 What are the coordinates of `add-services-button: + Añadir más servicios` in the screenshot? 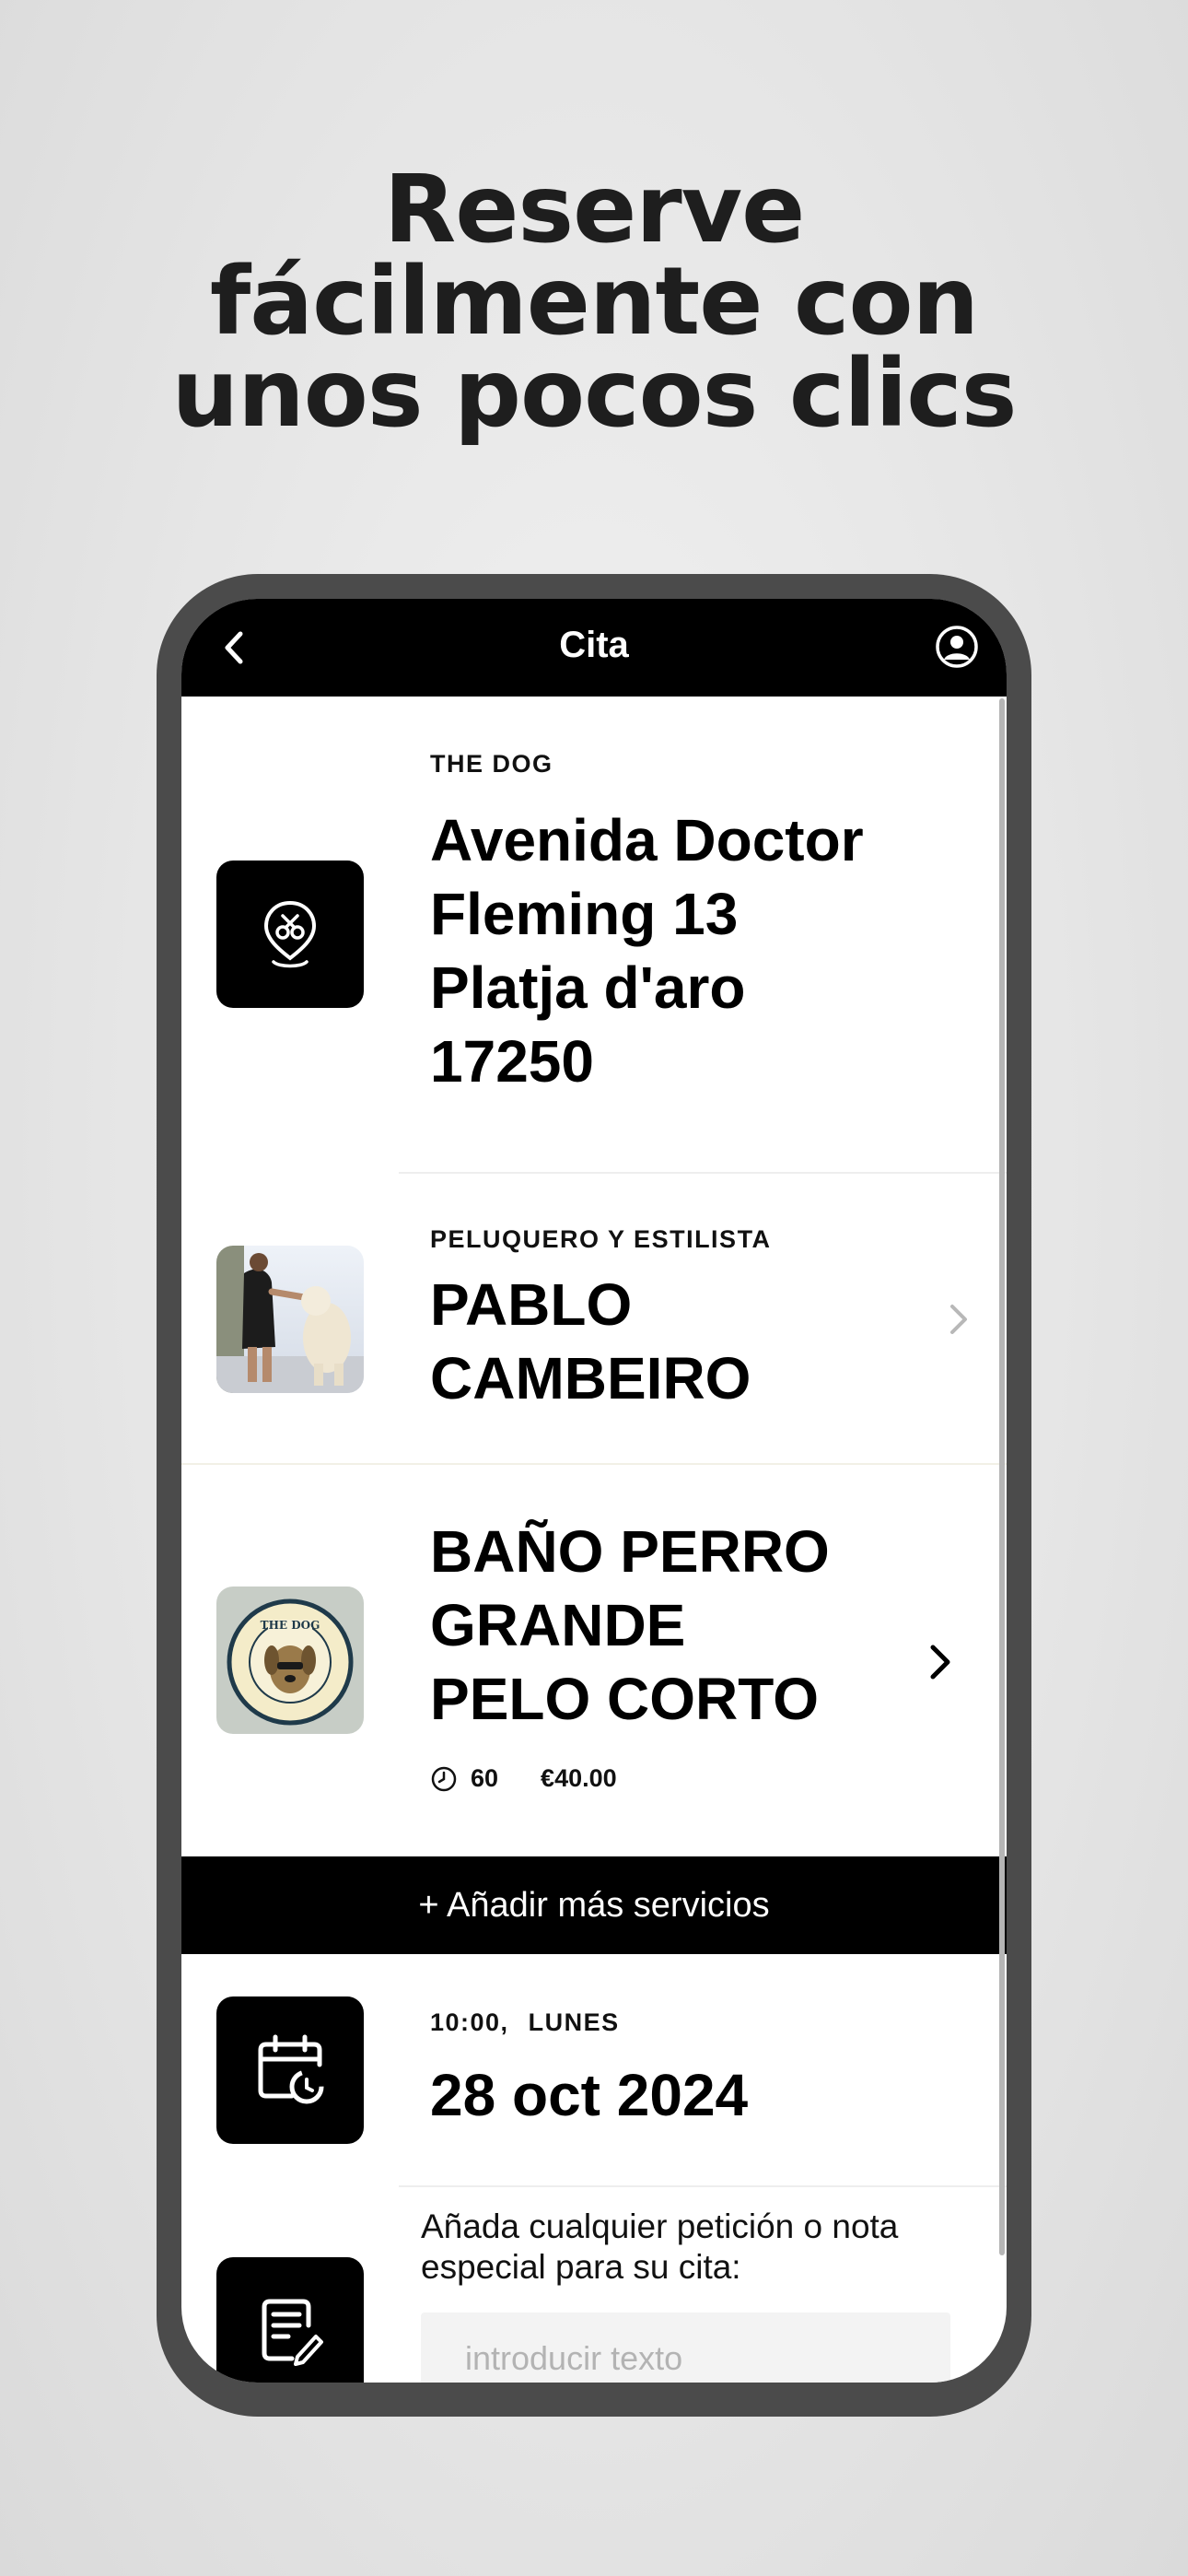 It's located at (594, 1905).